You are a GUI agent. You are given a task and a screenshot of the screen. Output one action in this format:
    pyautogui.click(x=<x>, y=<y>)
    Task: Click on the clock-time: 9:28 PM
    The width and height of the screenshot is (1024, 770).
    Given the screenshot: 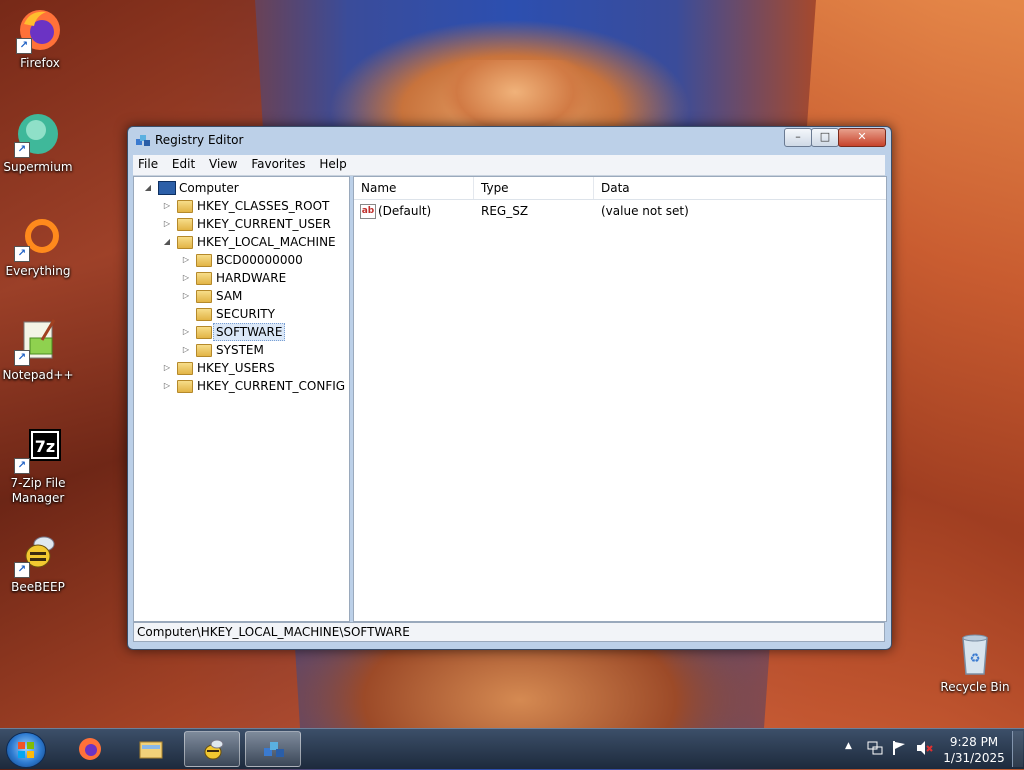 What is the action you would take?
    pyautogui.click(x=974, y=742)
    